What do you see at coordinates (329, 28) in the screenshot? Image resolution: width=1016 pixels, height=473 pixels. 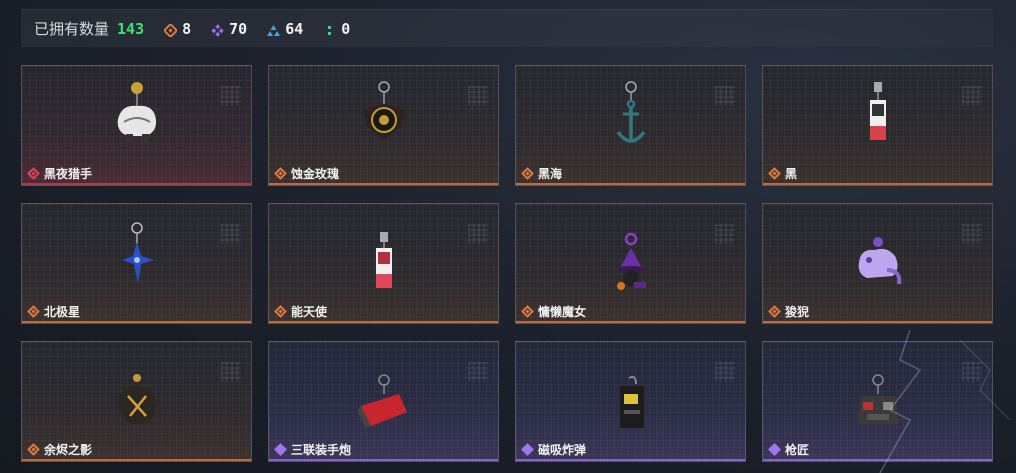 I see `green-dots-icon` at bounding box center [329, 28].